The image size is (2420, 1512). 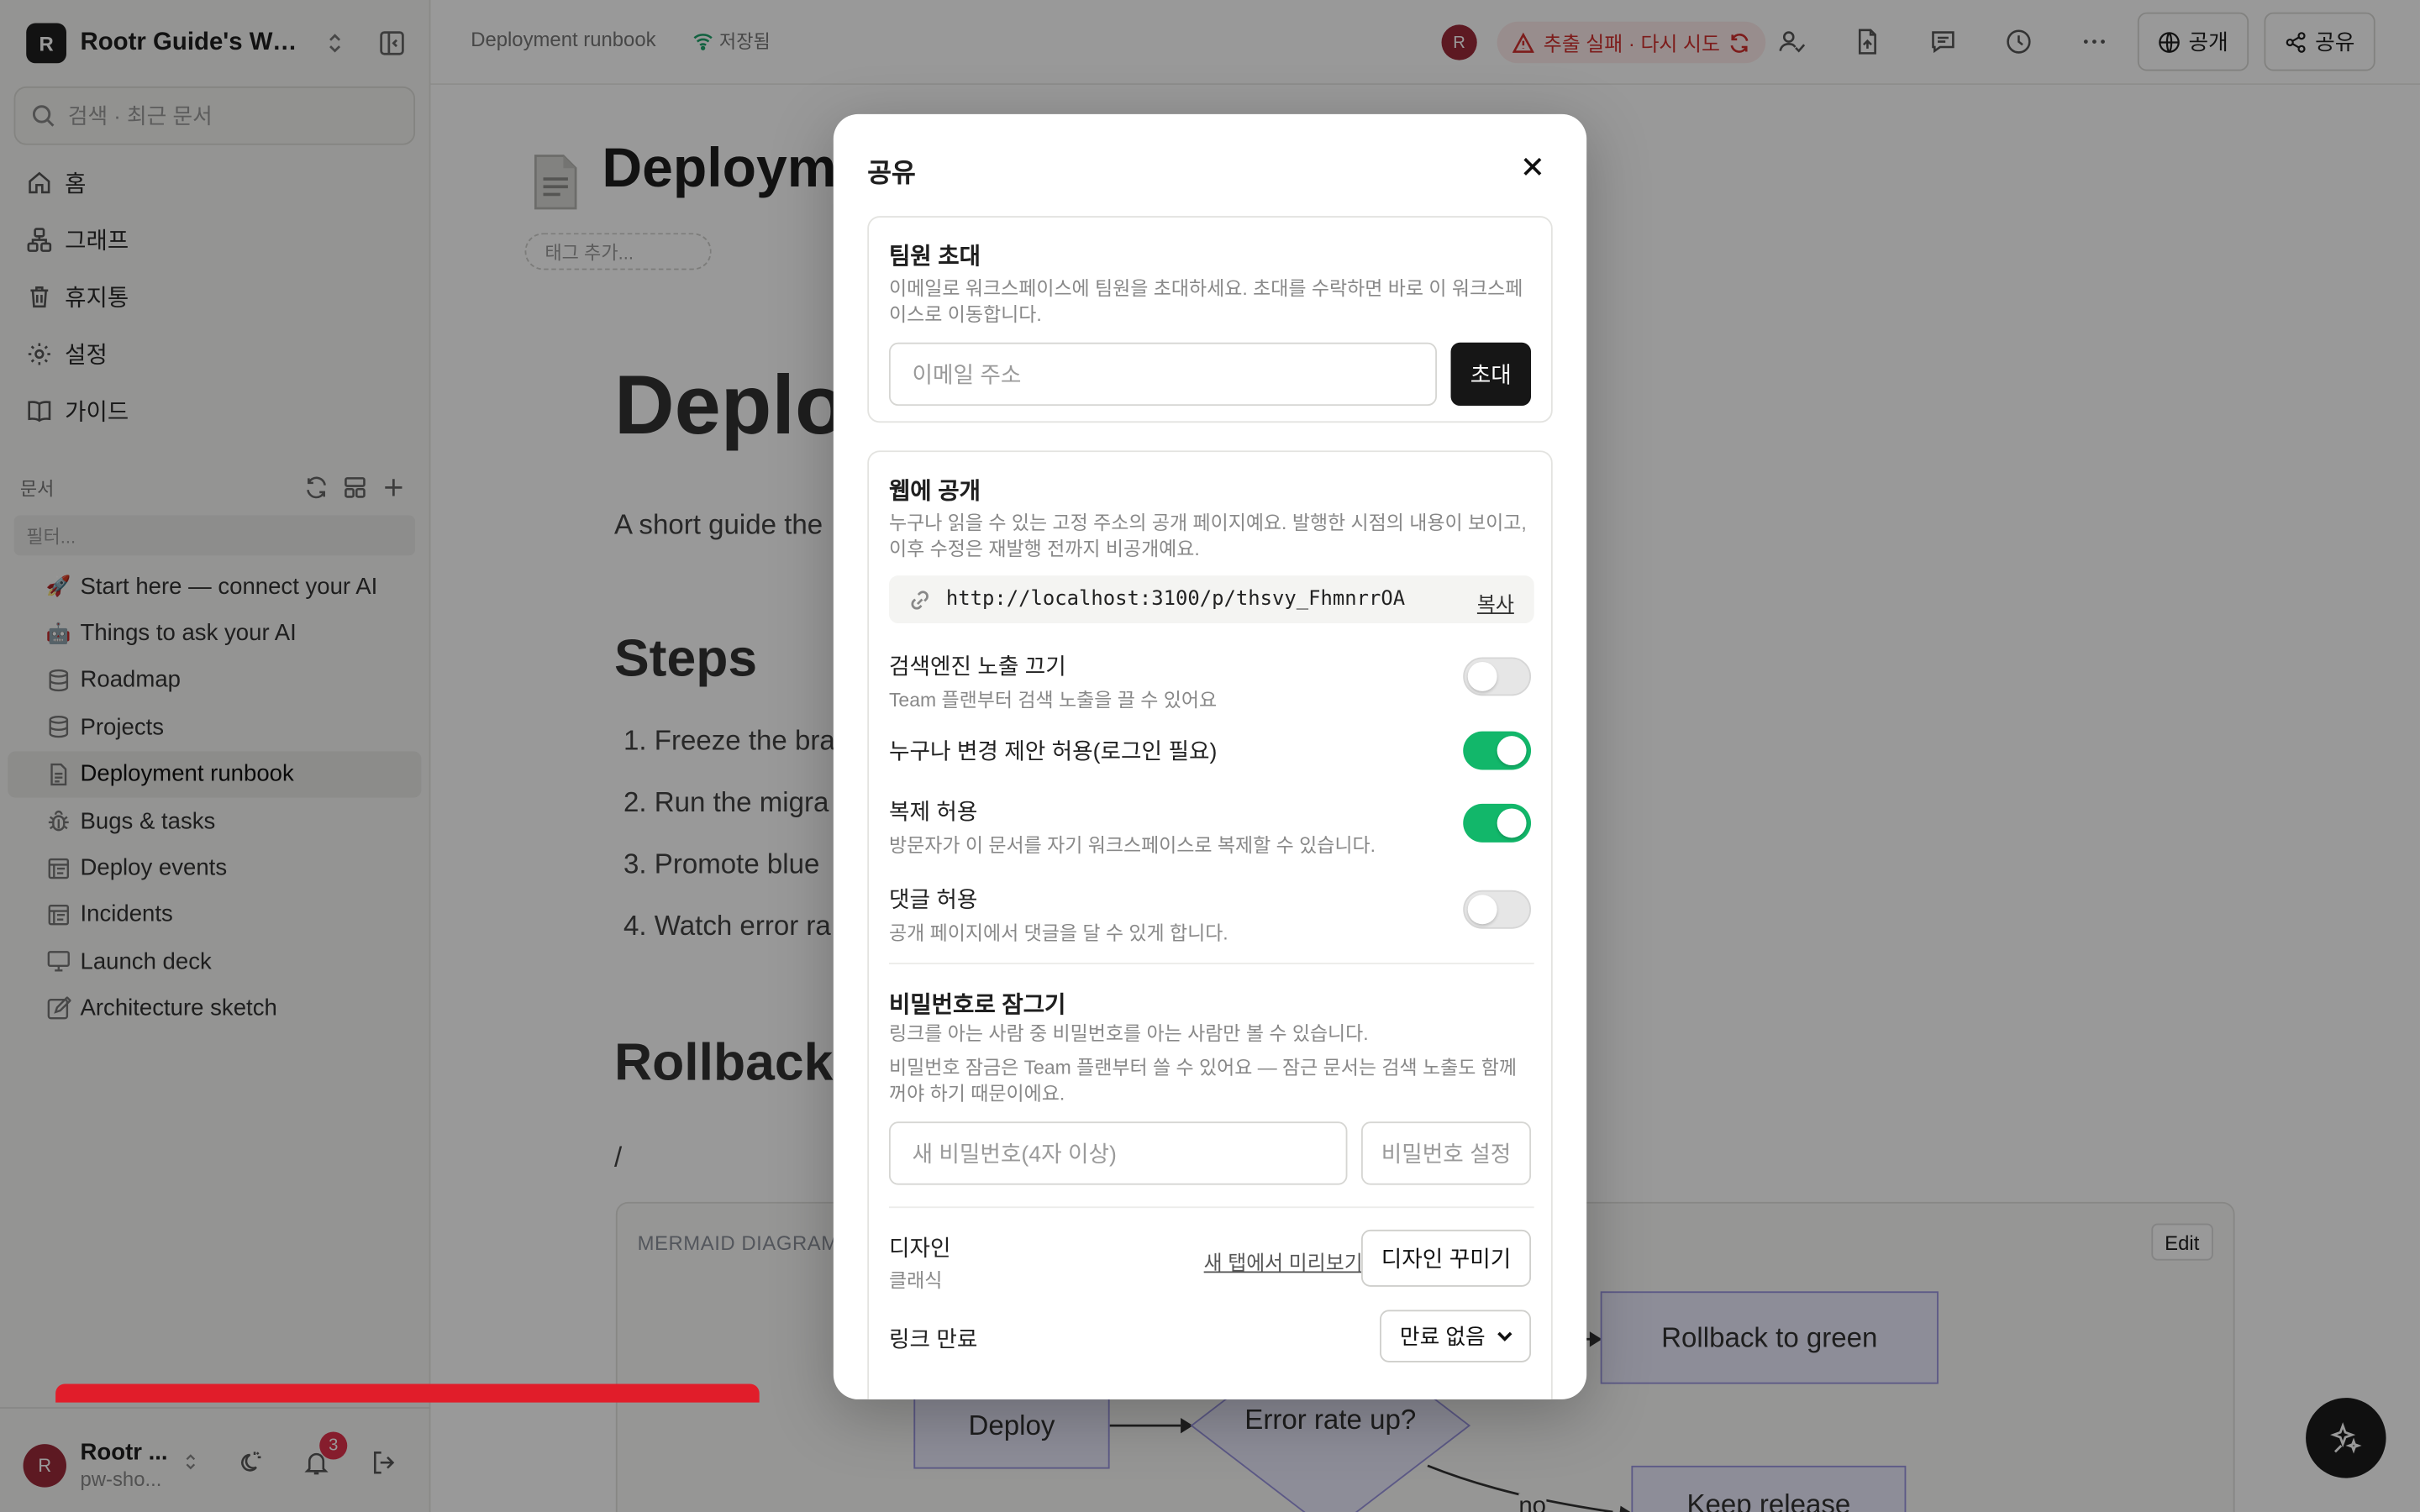 What do you see at coordinates (1446, 1153) in the screenshot?
I see `set-password-button: 비밀번호 설정` at bounding box center [1446, 1153].